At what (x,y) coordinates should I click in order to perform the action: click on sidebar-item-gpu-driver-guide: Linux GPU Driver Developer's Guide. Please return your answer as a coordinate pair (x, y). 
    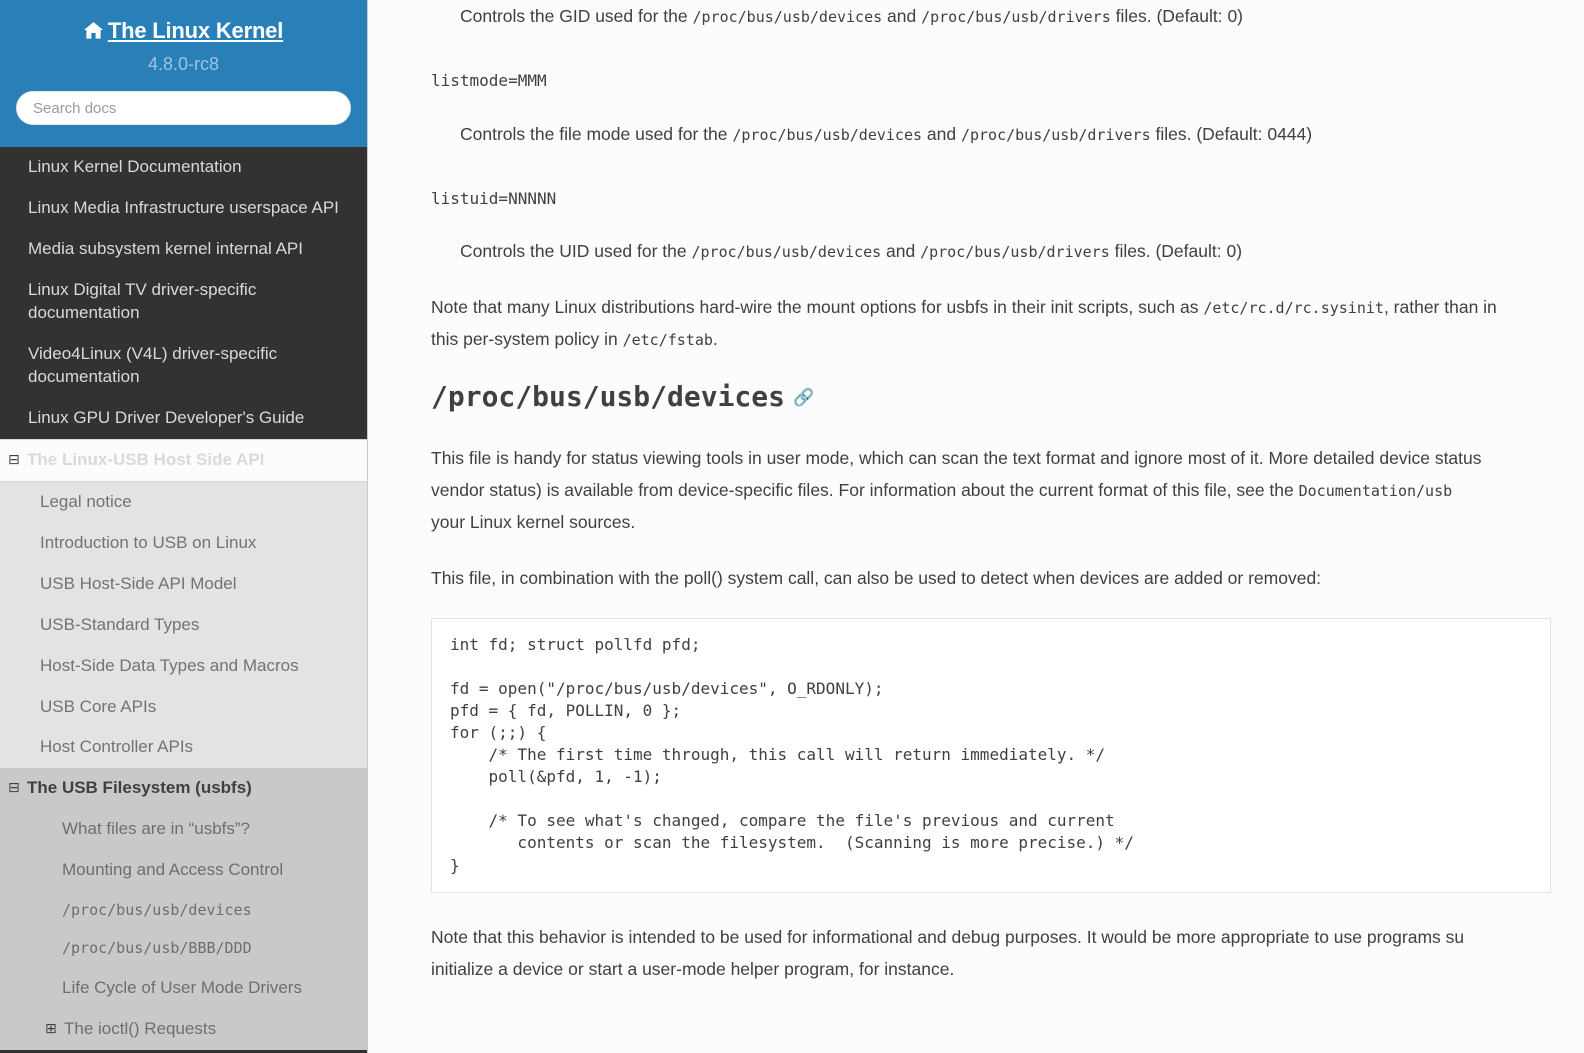
    Looking at the image, I should click on (183, 418).